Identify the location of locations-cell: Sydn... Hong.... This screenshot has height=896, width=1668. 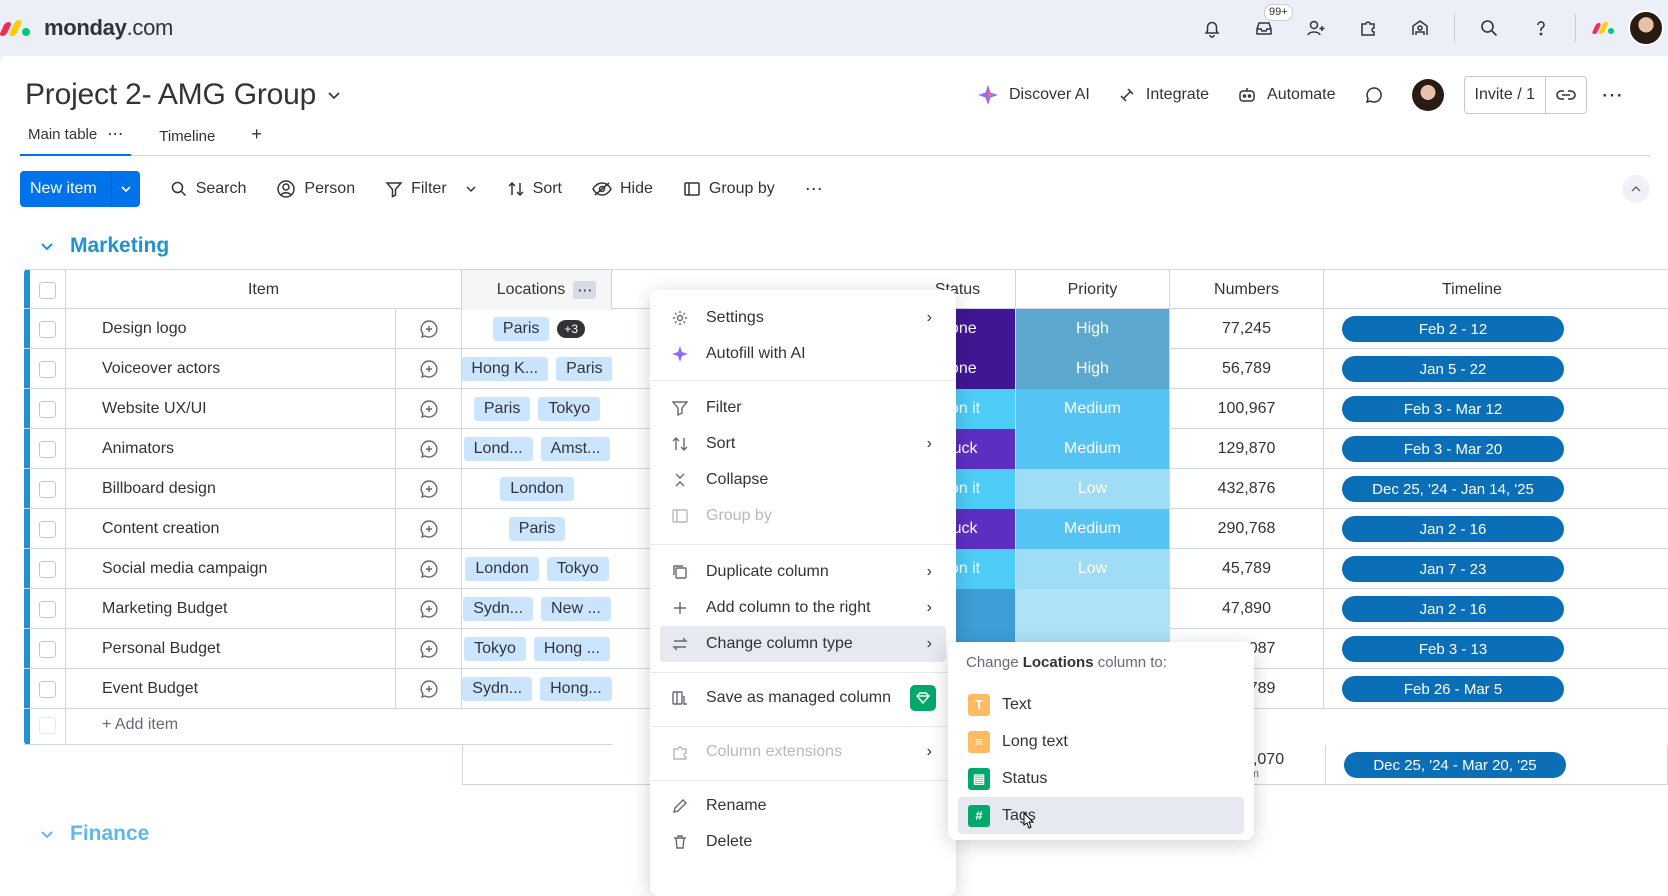
(537, 689).